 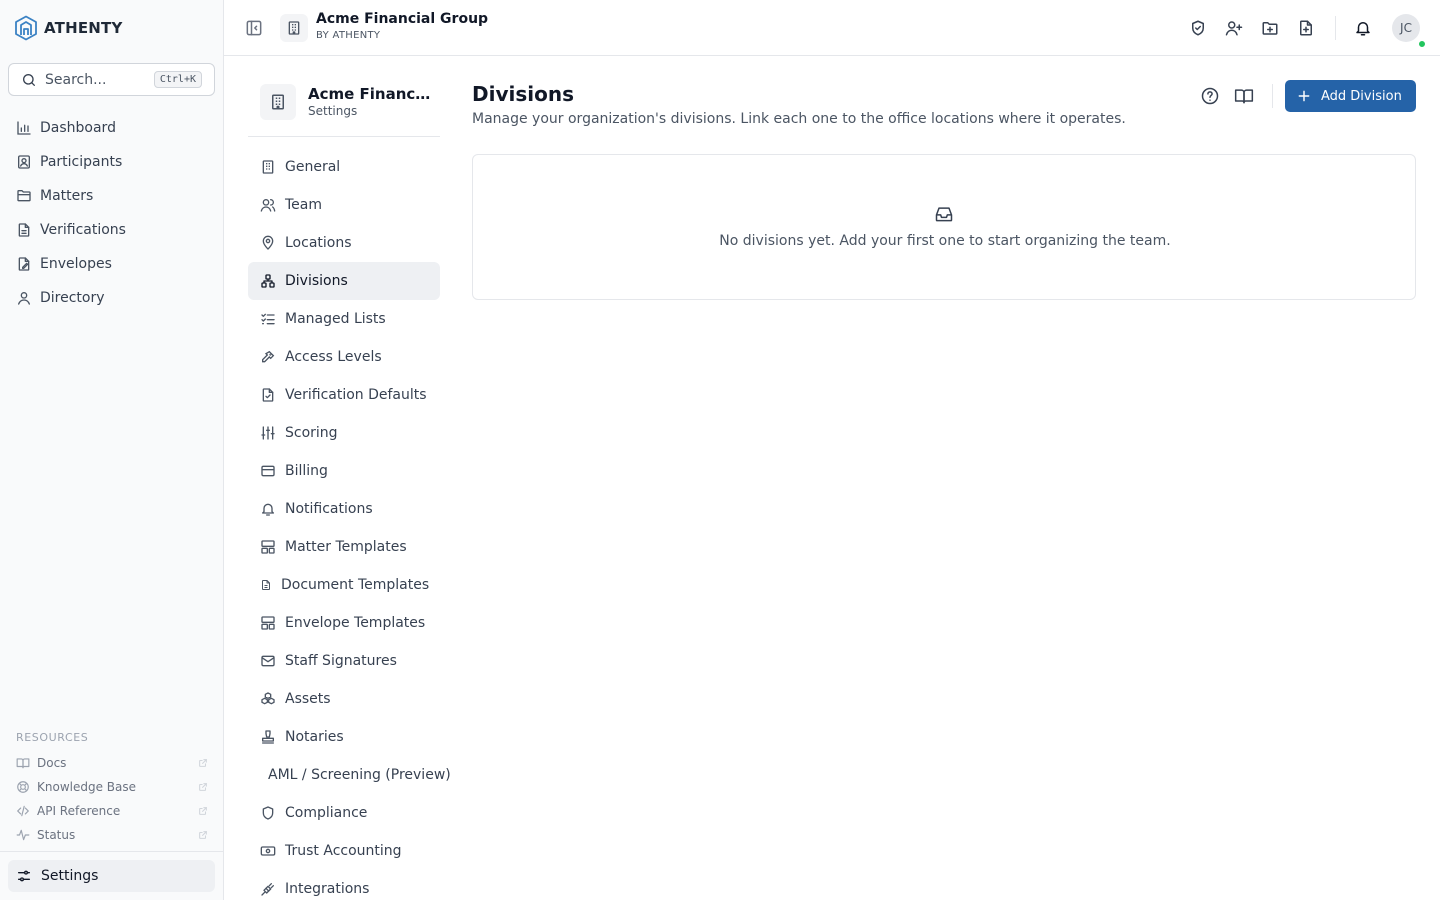 I want to click on resource-knowledge-base: Knowledge Base, so click(x=112, y=787).